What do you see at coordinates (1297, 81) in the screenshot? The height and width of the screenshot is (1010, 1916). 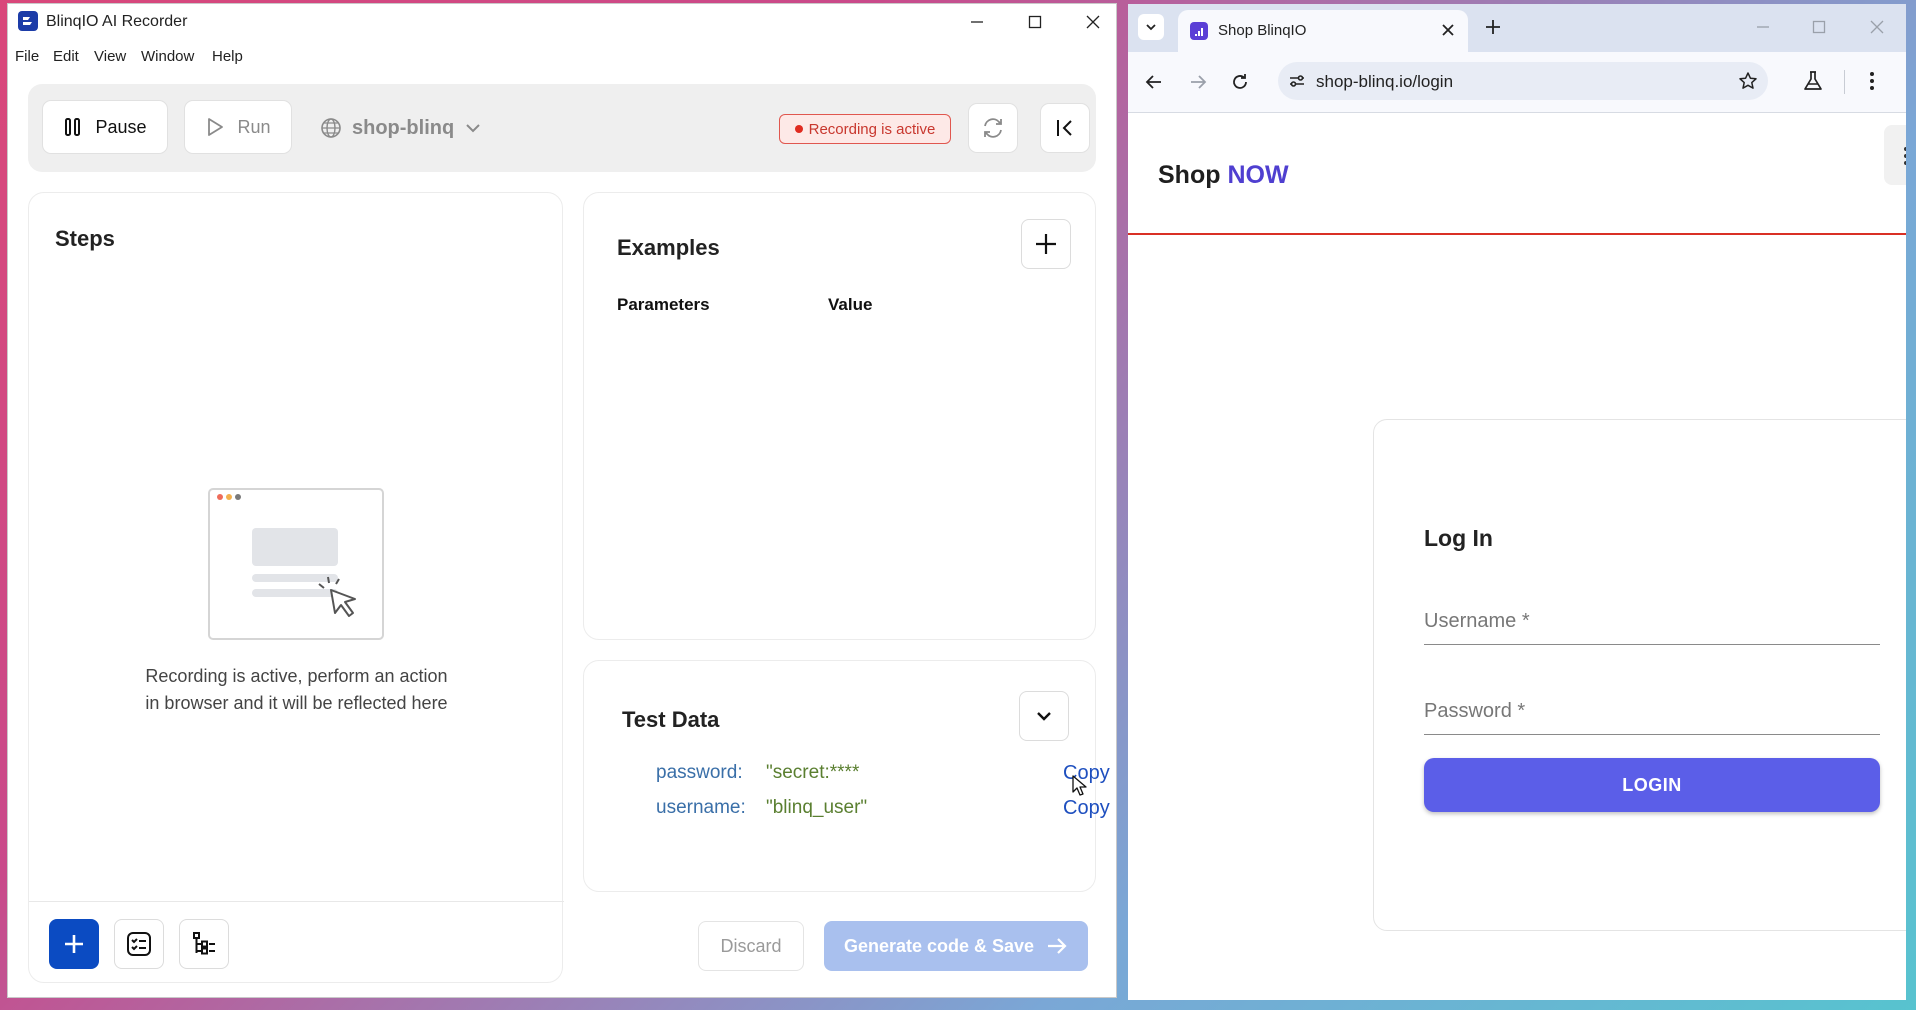 I see `site-settings-icon` at bounding box center [1297, 81].